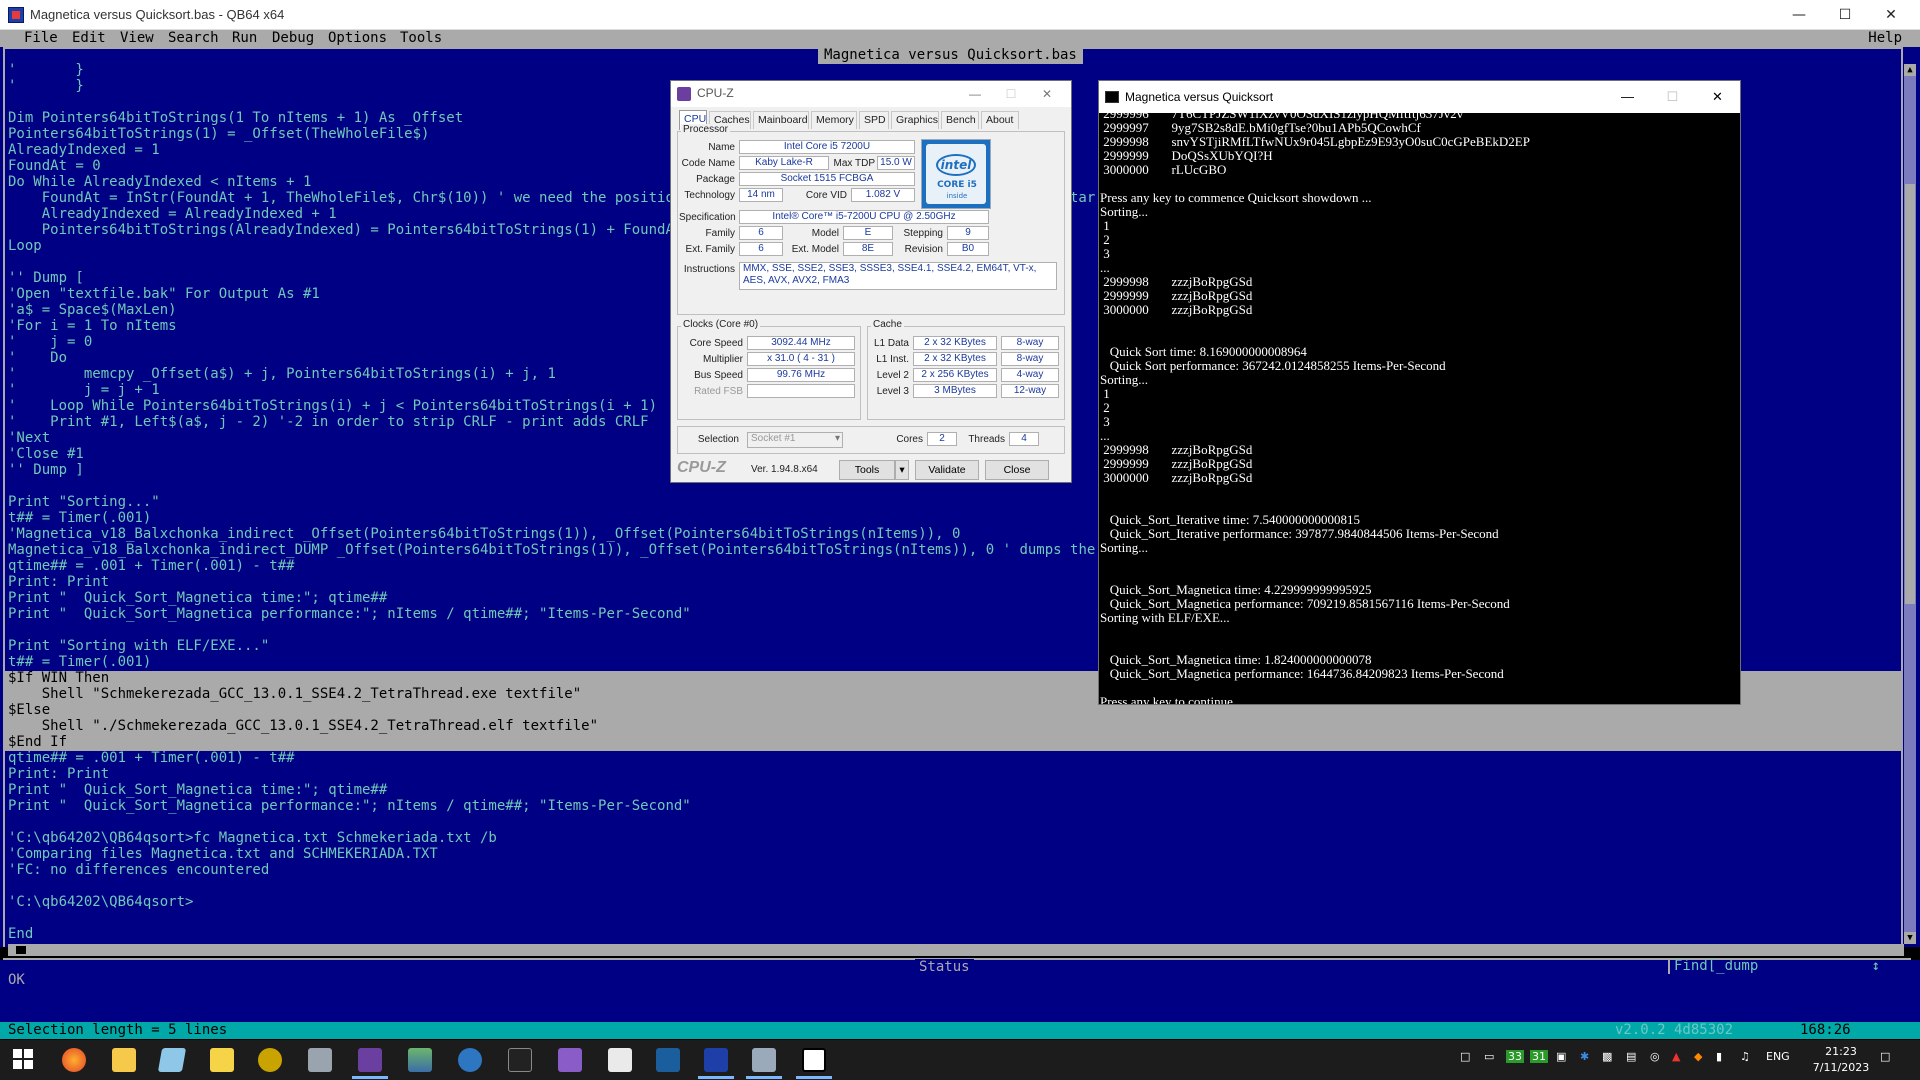 Image resolution: width=1920 pixels, height=1080 pixels. What do you see at coordinates (37, 358) in the screenshot?
I see `code-line: ' Do` at bounding box center [37, 358].